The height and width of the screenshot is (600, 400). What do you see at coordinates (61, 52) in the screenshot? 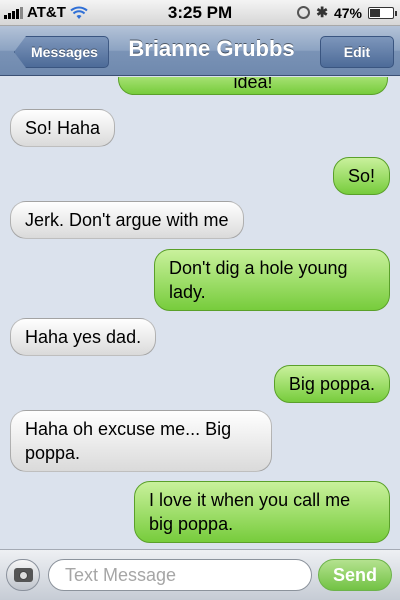
I see `back-button: Messages` at bounding box center [61, 52].